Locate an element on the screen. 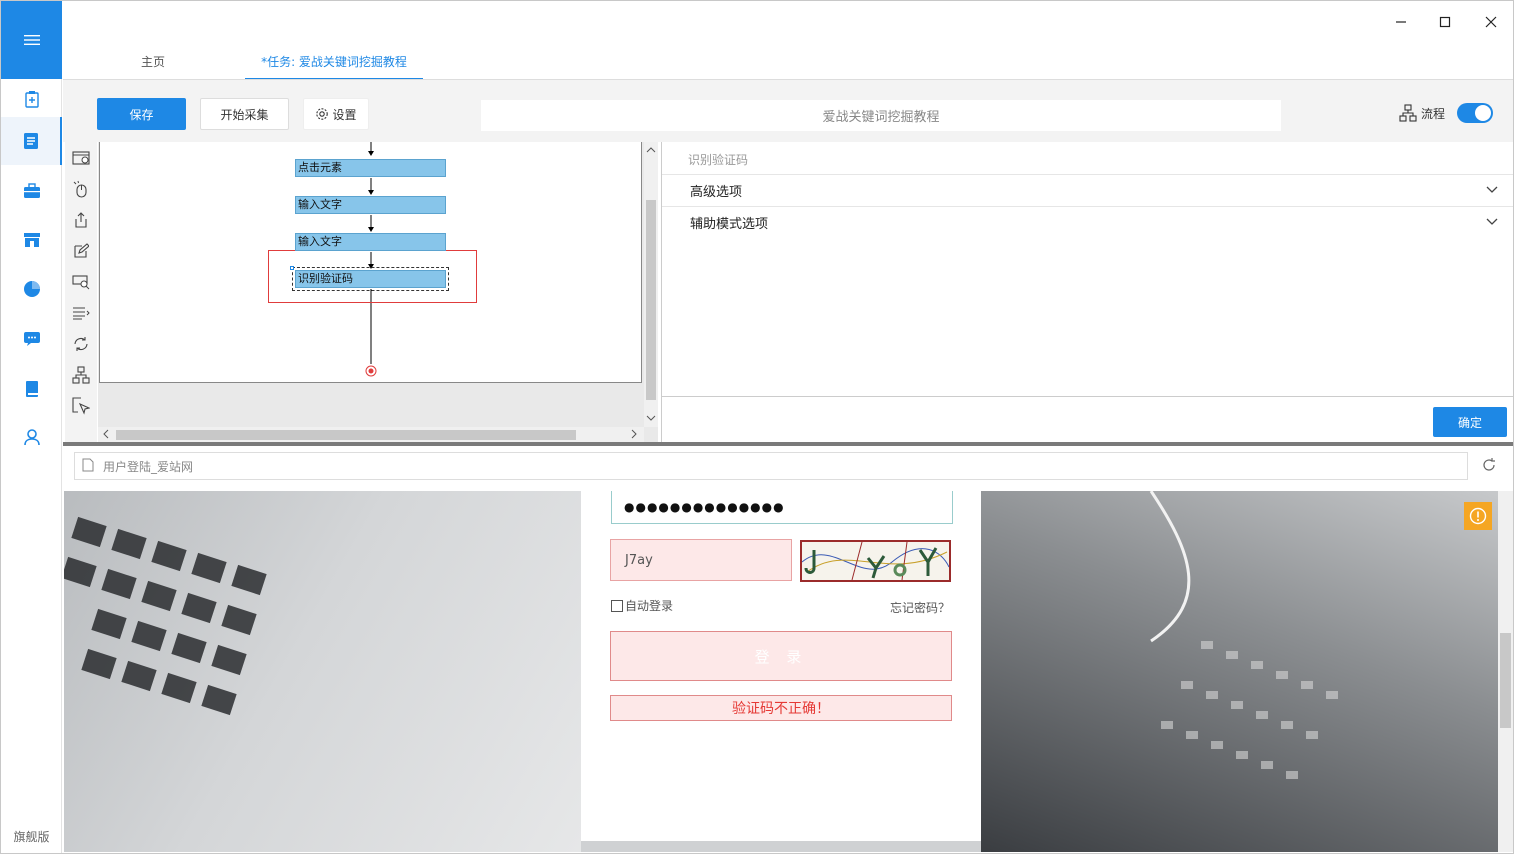 The width and height of the screenshot is (1514, 854). selection-handle is located at coordinates (292, 268).